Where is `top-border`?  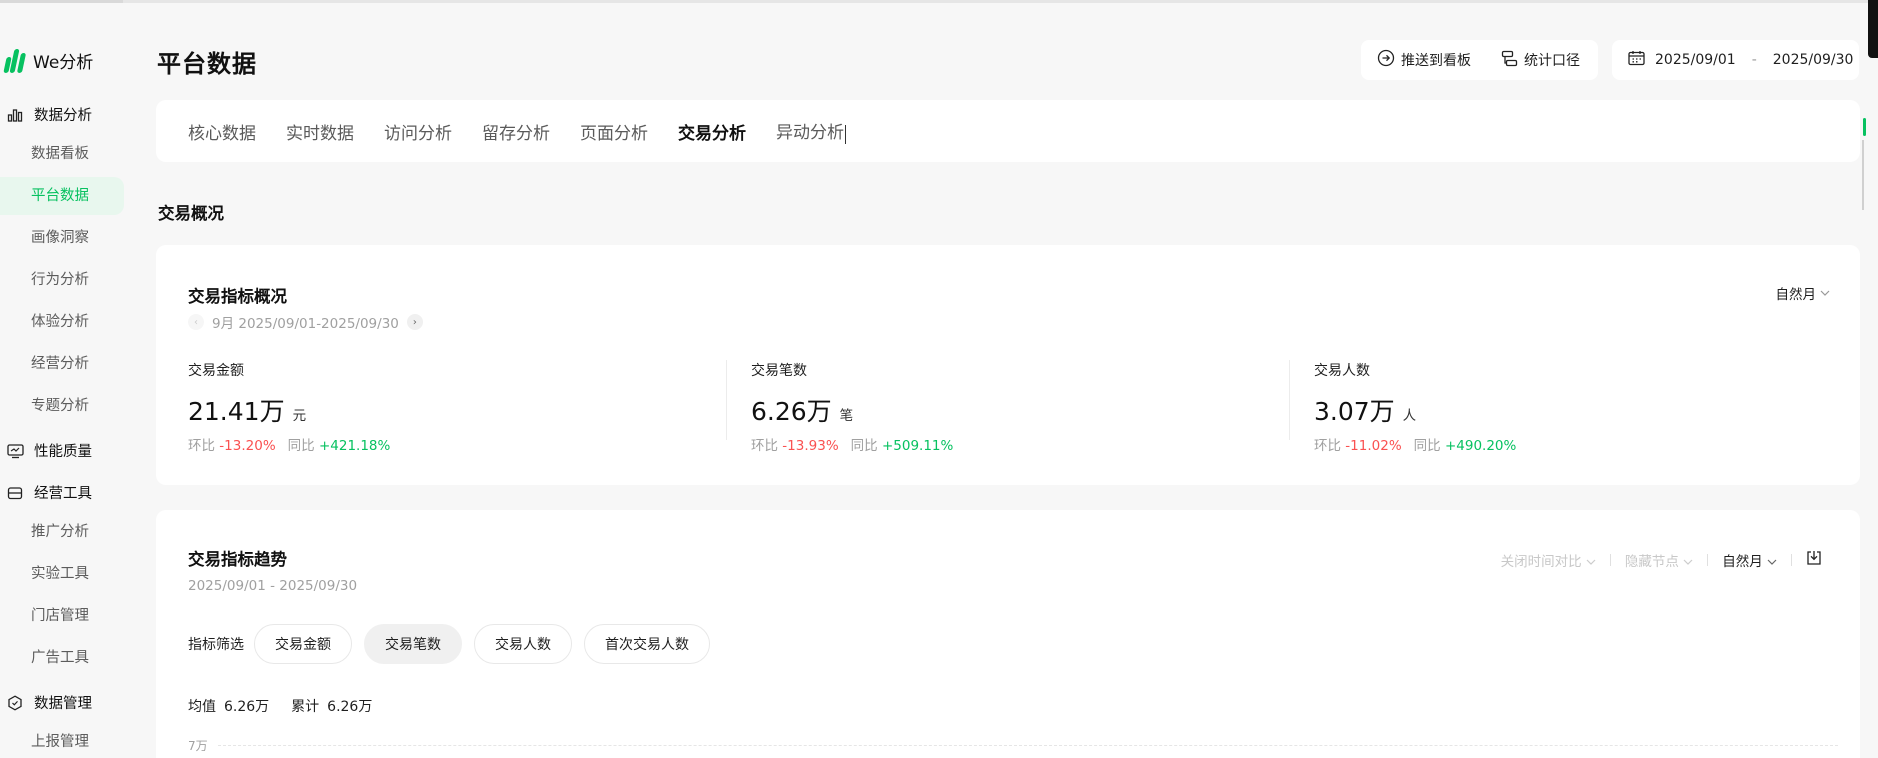
top-border is located at coordinates (939, 1).